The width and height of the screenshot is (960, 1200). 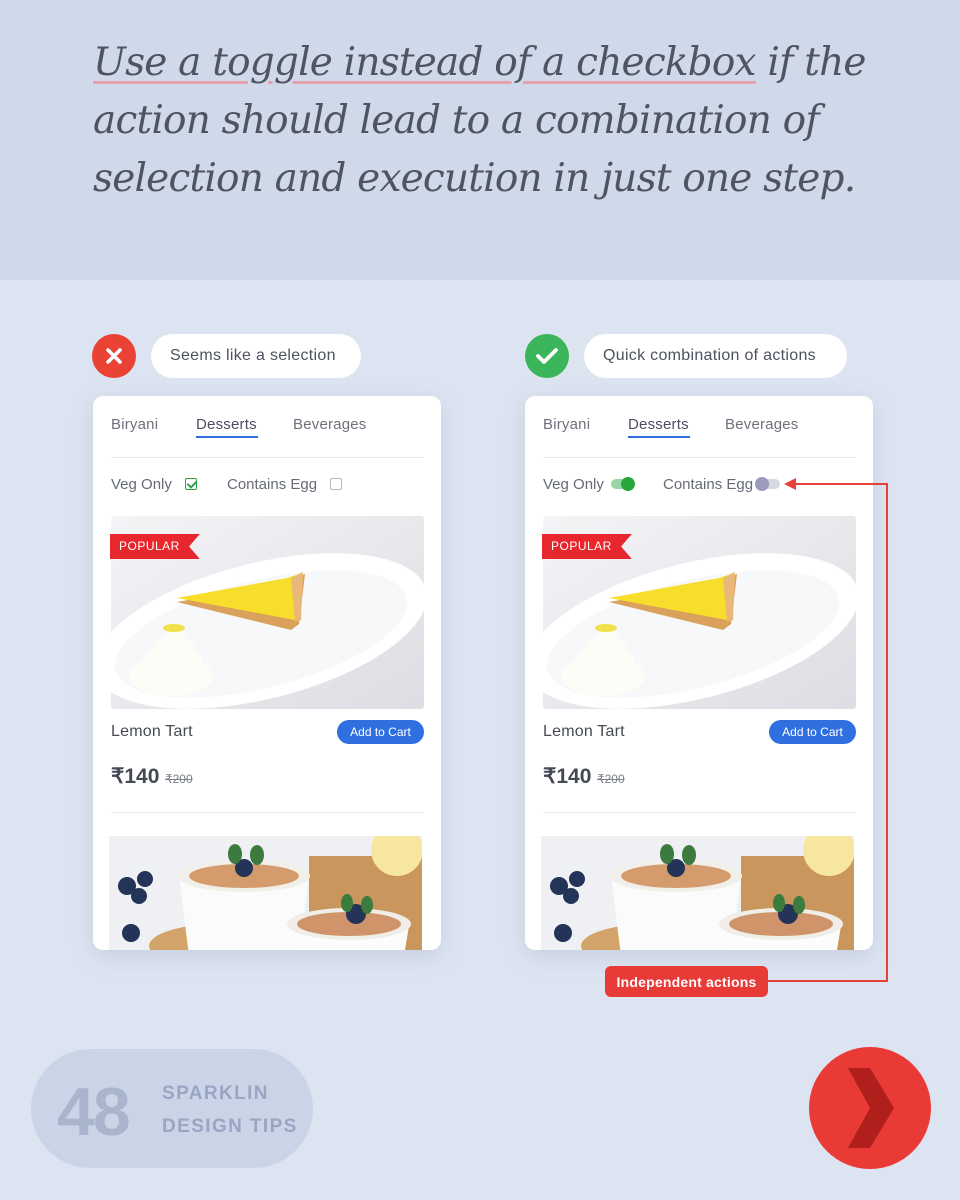 I want to click on next-button, so click(x=870, y=1108).